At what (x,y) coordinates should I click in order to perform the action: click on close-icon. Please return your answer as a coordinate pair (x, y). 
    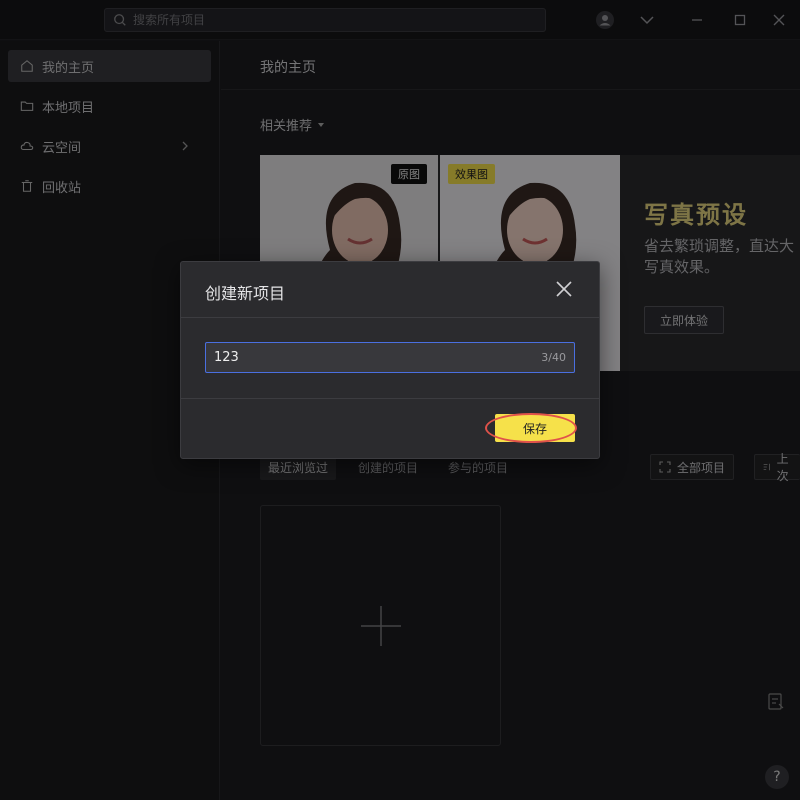
    Looking at the image, I should click on (564, 289).